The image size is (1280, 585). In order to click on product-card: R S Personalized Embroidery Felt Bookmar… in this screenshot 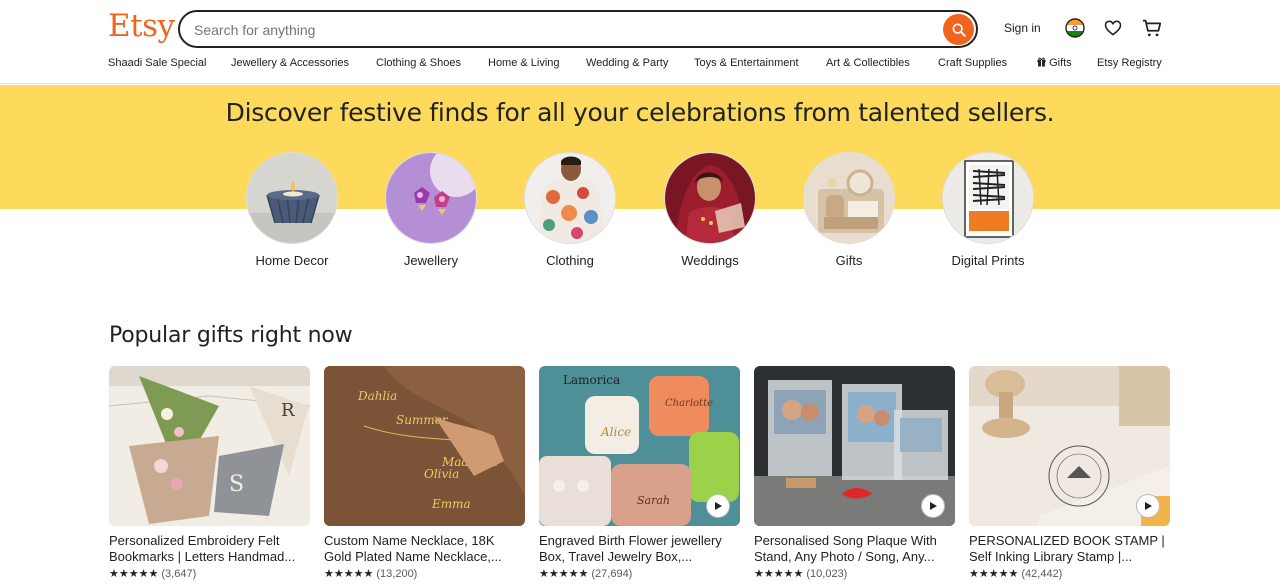, I will do `click(209, 473)`.